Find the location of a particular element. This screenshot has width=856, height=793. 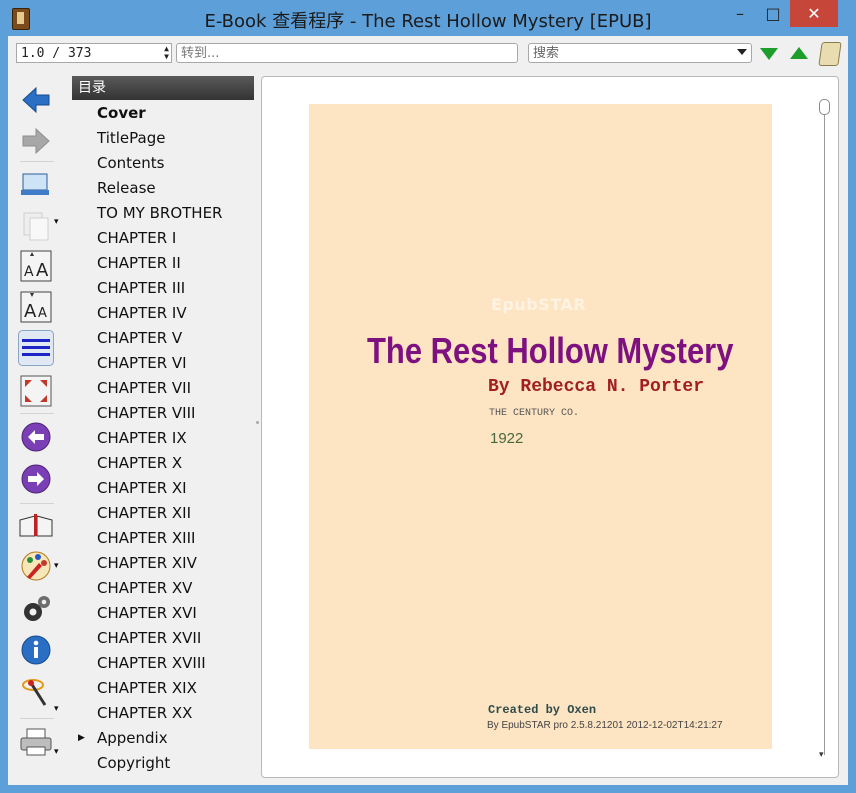

themes-icon is located at coordinates (36, 566).